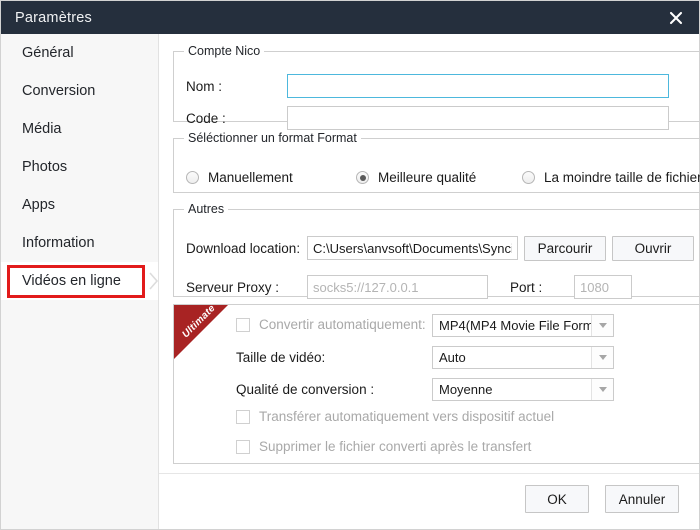 The image size is (700, 530). Describe the element at coordinates (565, 248) in the screenshot. I see `browse-button: Parcourir` at that location.